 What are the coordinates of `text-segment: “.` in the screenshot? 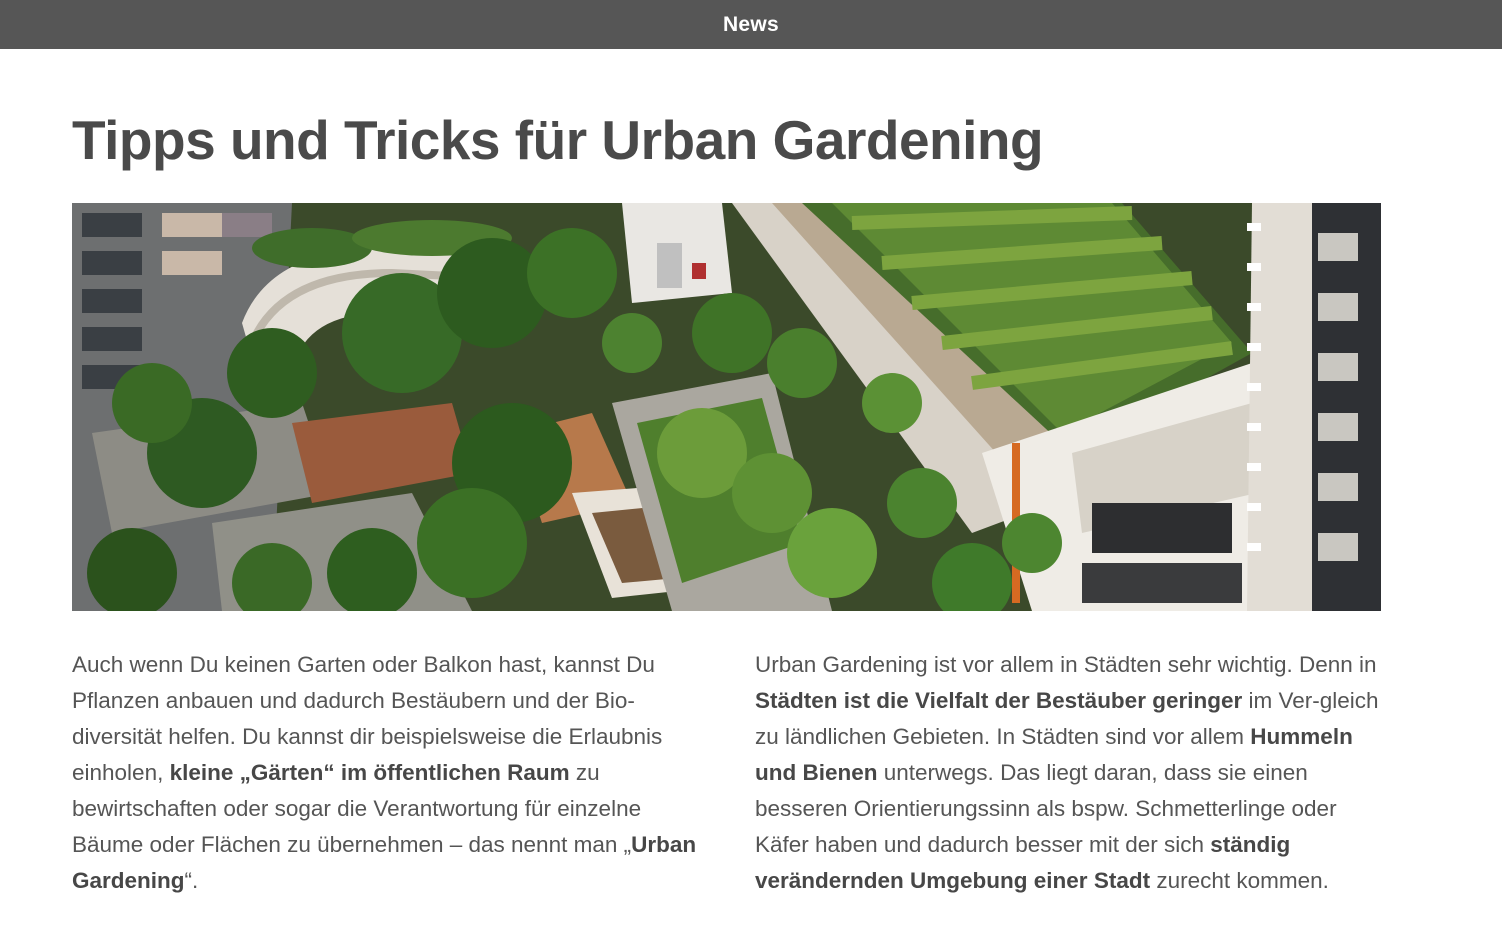 It's located at (191, 880).